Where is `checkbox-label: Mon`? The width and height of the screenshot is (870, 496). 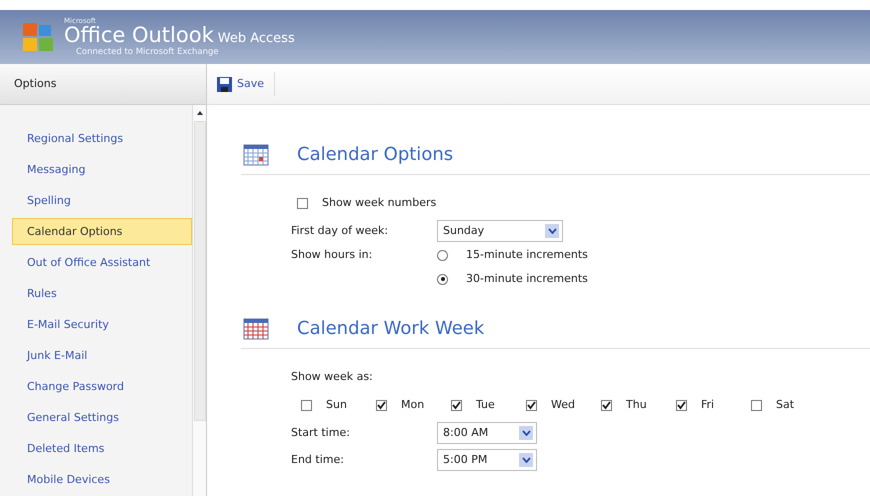 checkbox-label: Mon is located at coordinates (412, 404).